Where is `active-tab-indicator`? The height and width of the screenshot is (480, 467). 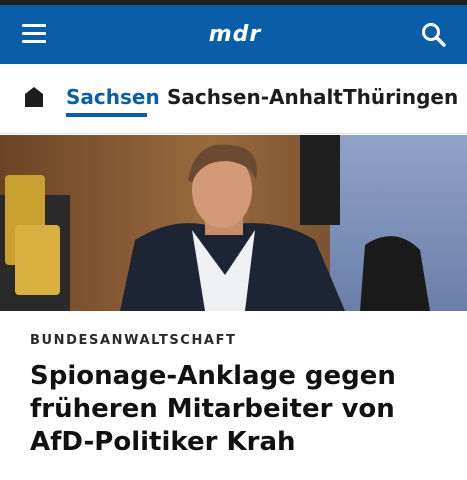 active-tab-indicator is located at coordinates (106, 115).